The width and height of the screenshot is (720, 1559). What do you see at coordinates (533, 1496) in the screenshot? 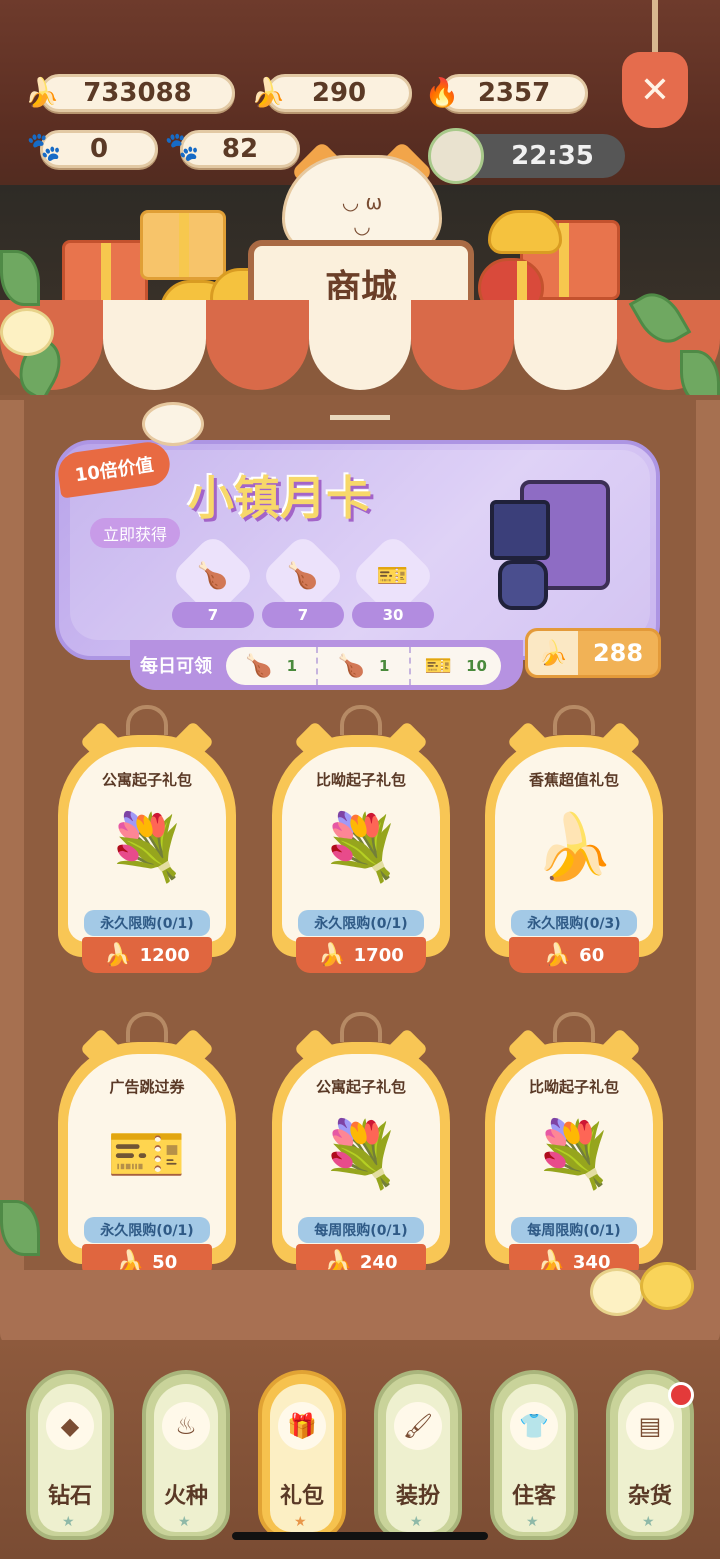
I see `tab-label: 住客` at bounding box center [533, 1496].